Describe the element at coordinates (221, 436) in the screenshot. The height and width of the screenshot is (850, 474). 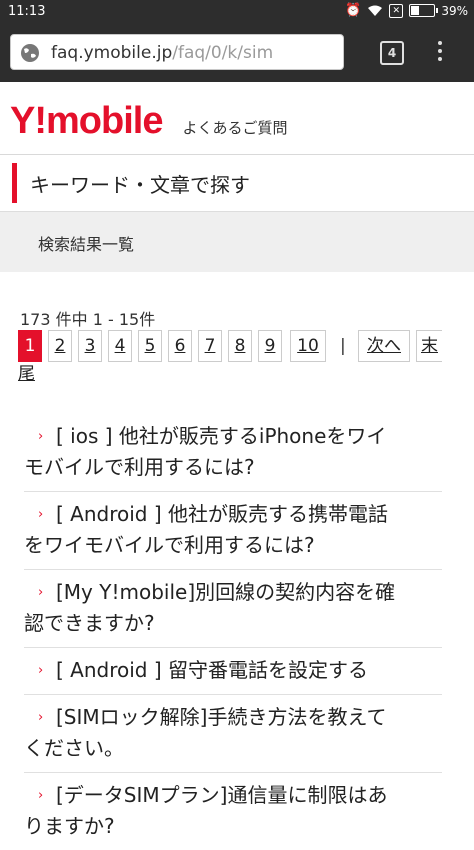
I see `faq-item-text-line1: [ ios ] 他社が販売するiPhoneをワイ` at that location.